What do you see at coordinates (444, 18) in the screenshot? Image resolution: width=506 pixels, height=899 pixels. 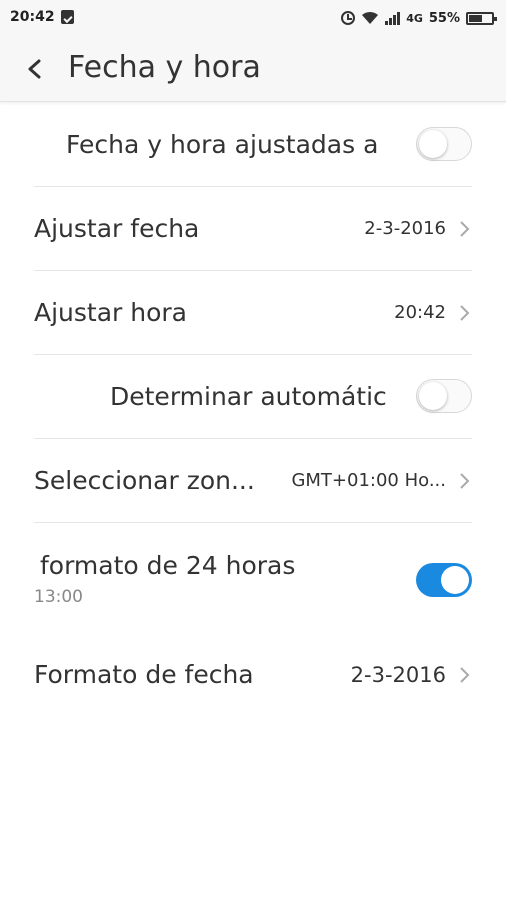 I see `battery-percent: 55%` at bounding box center [444, 18].